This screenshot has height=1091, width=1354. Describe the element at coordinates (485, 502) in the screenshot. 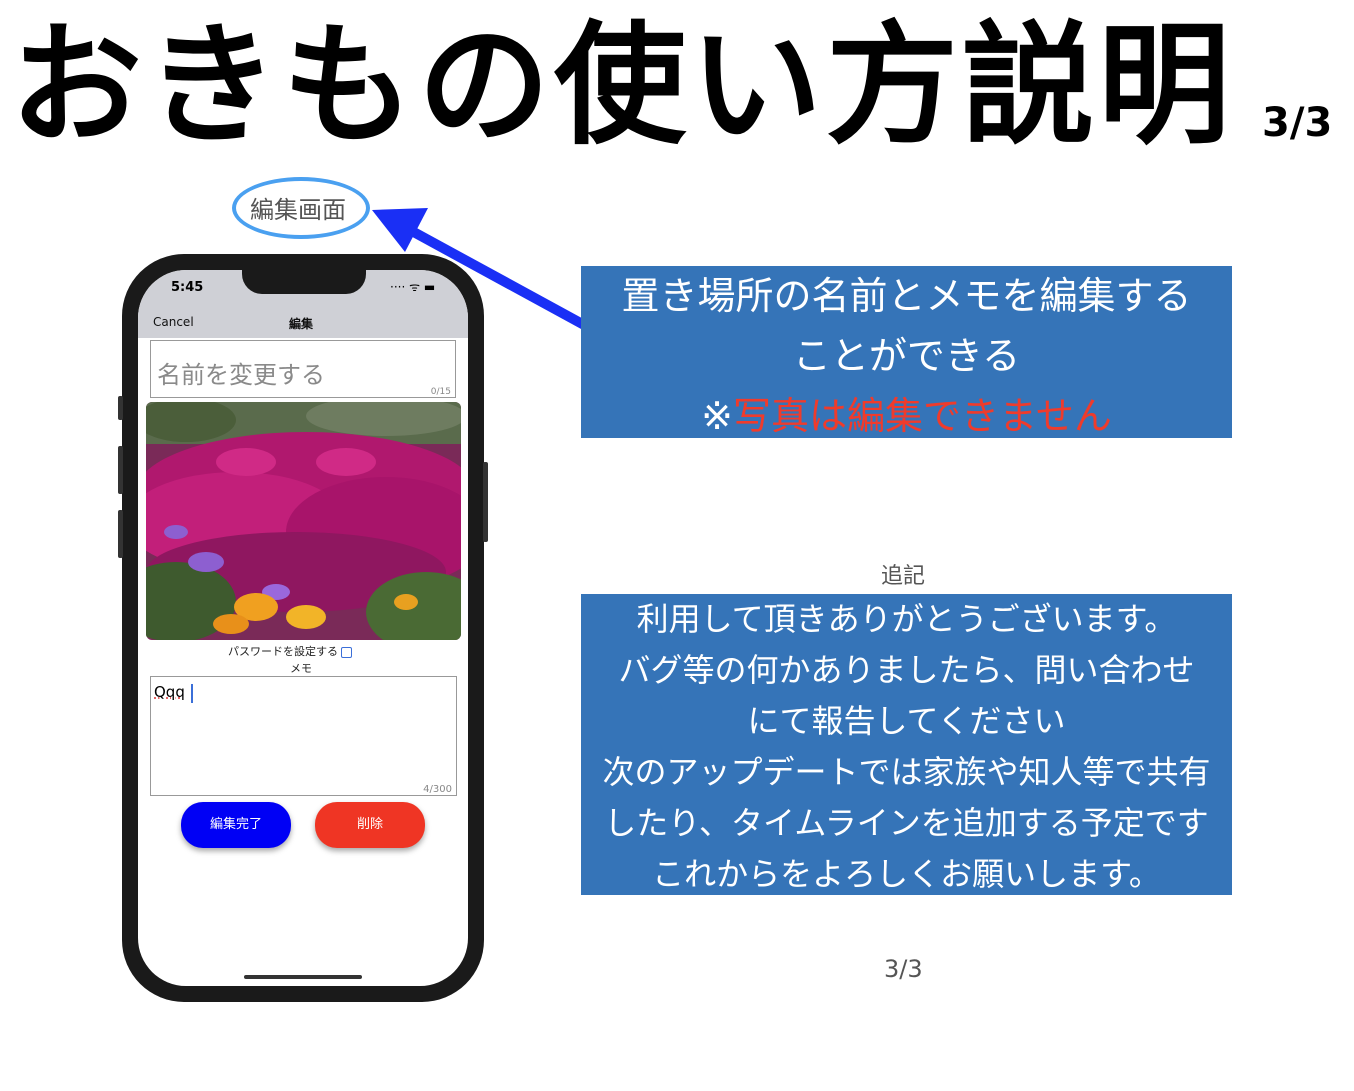

I see `phone-power-button` at that location.